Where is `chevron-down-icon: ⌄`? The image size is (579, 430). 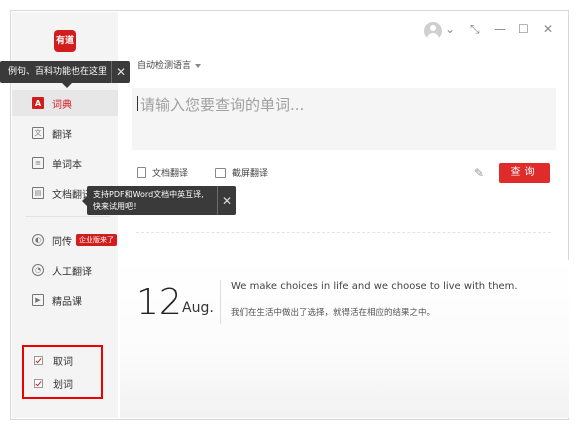 chevron-down-icon: ⌄ is located at coordinates (450, 29).